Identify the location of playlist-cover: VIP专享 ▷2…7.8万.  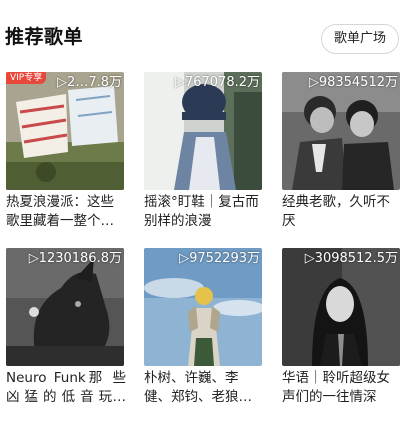
(65, 131).